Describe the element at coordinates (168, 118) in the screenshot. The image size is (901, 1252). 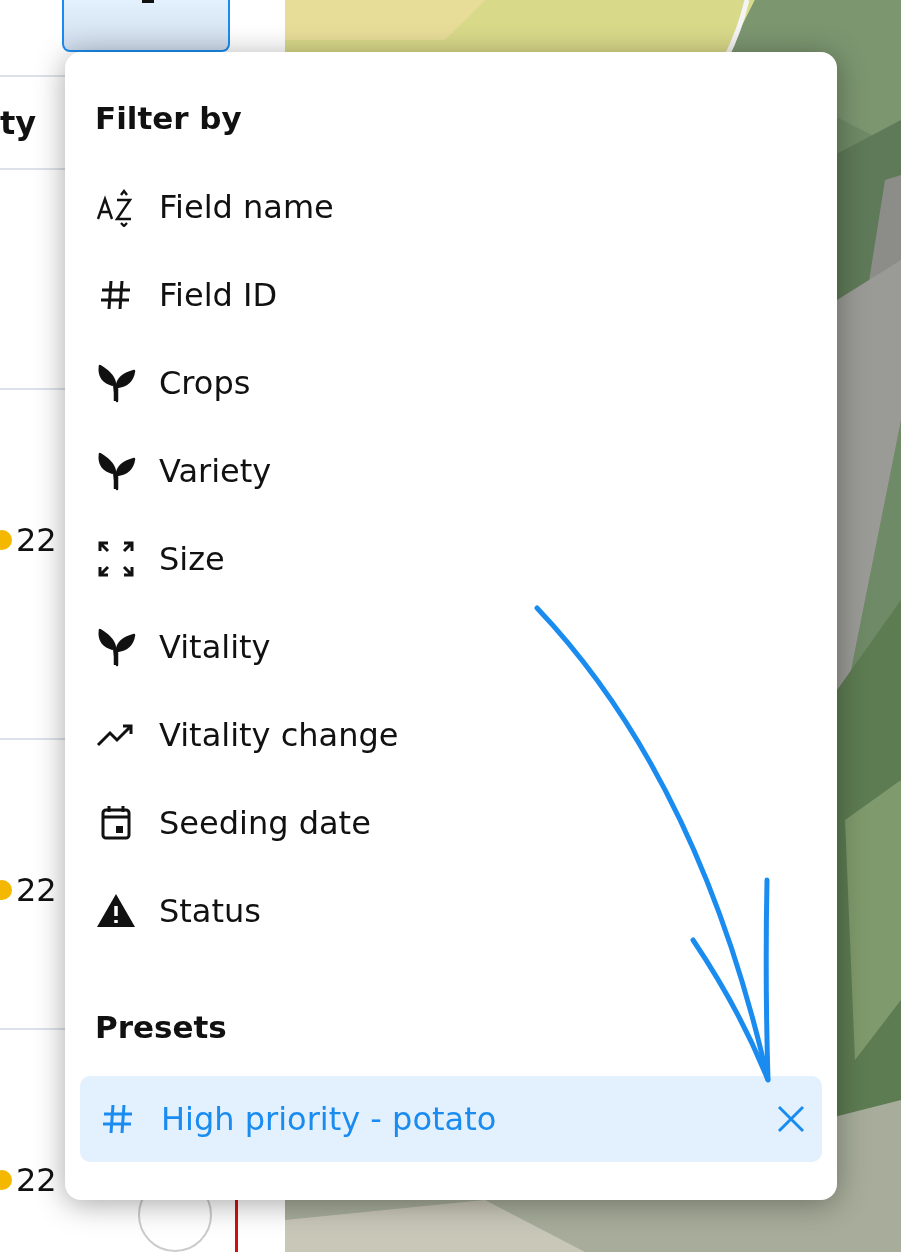
I see `menu-title: Filter by` at that location.